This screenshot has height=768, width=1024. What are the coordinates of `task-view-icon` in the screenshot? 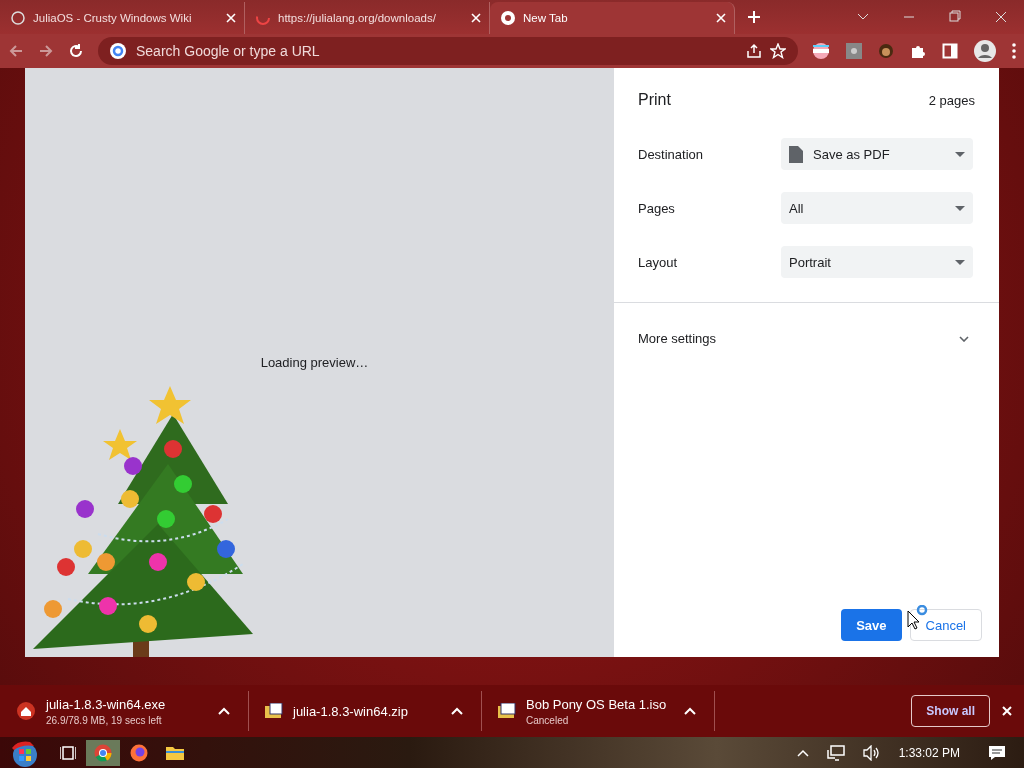 It's located at (68, 753).